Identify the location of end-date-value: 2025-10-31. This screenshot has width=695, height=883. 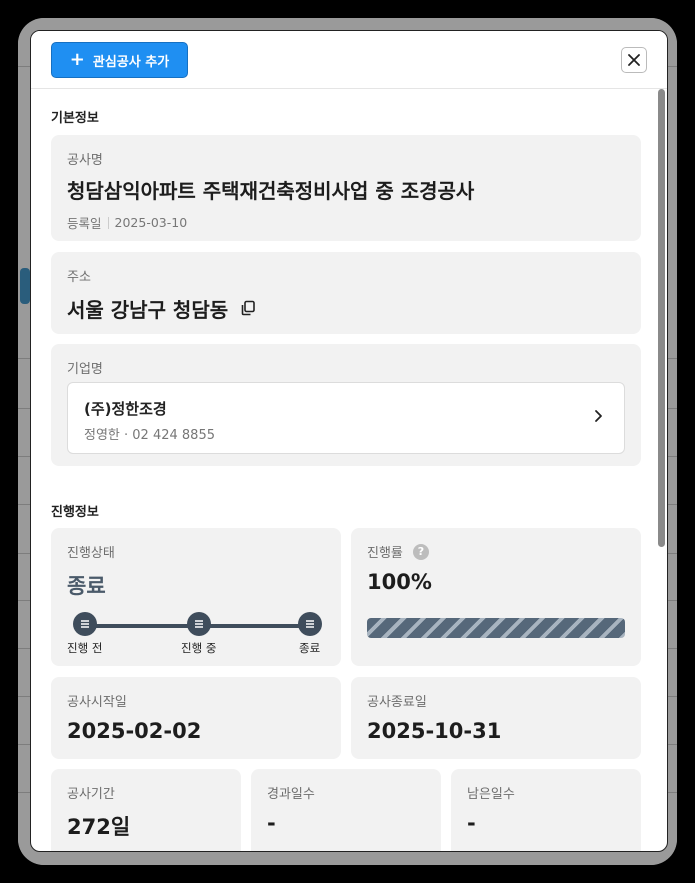
(434, 731).